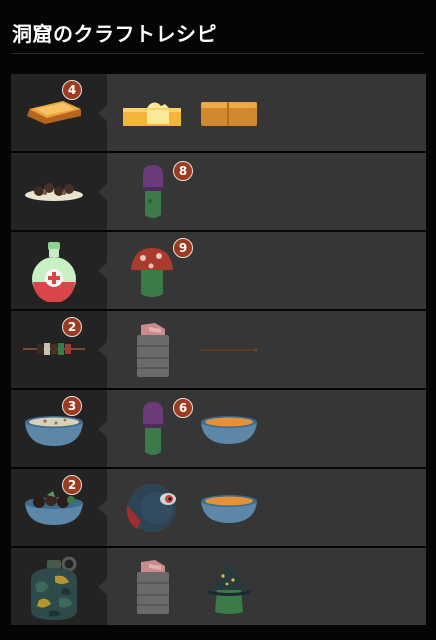 The image size is (436, 640). I want to click on meat-stew-icon, so click(54, 509).